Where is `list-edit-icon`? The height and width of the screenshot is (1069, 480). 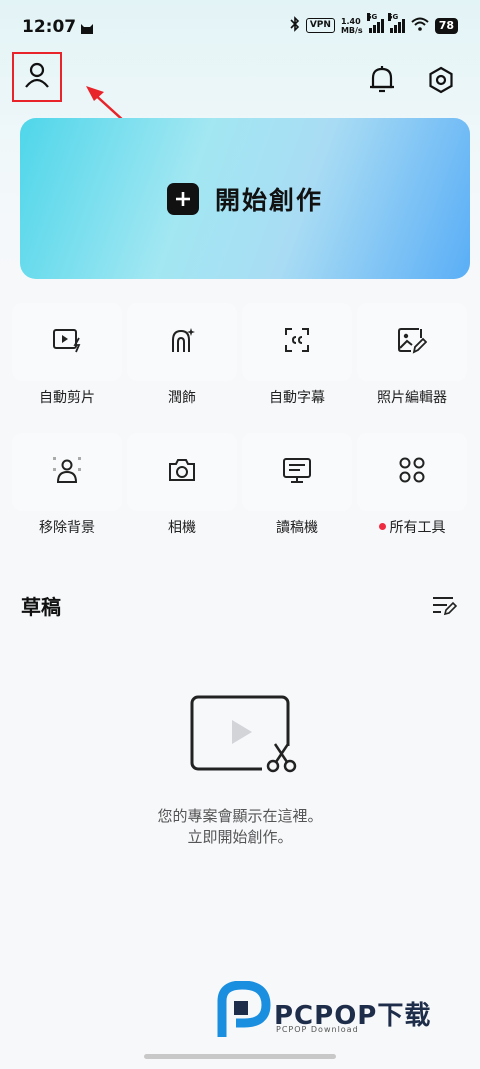 list-edit-icon is located at coordinates (444, 607).